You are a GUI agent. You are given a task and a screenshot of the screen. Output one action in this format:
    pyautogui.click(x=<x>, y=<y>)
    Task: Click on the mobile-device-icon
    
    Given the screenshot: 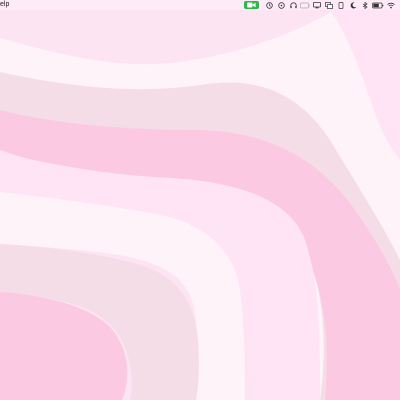 What is the action you would take?
    pyautogui.click(x=341, y=5)
    